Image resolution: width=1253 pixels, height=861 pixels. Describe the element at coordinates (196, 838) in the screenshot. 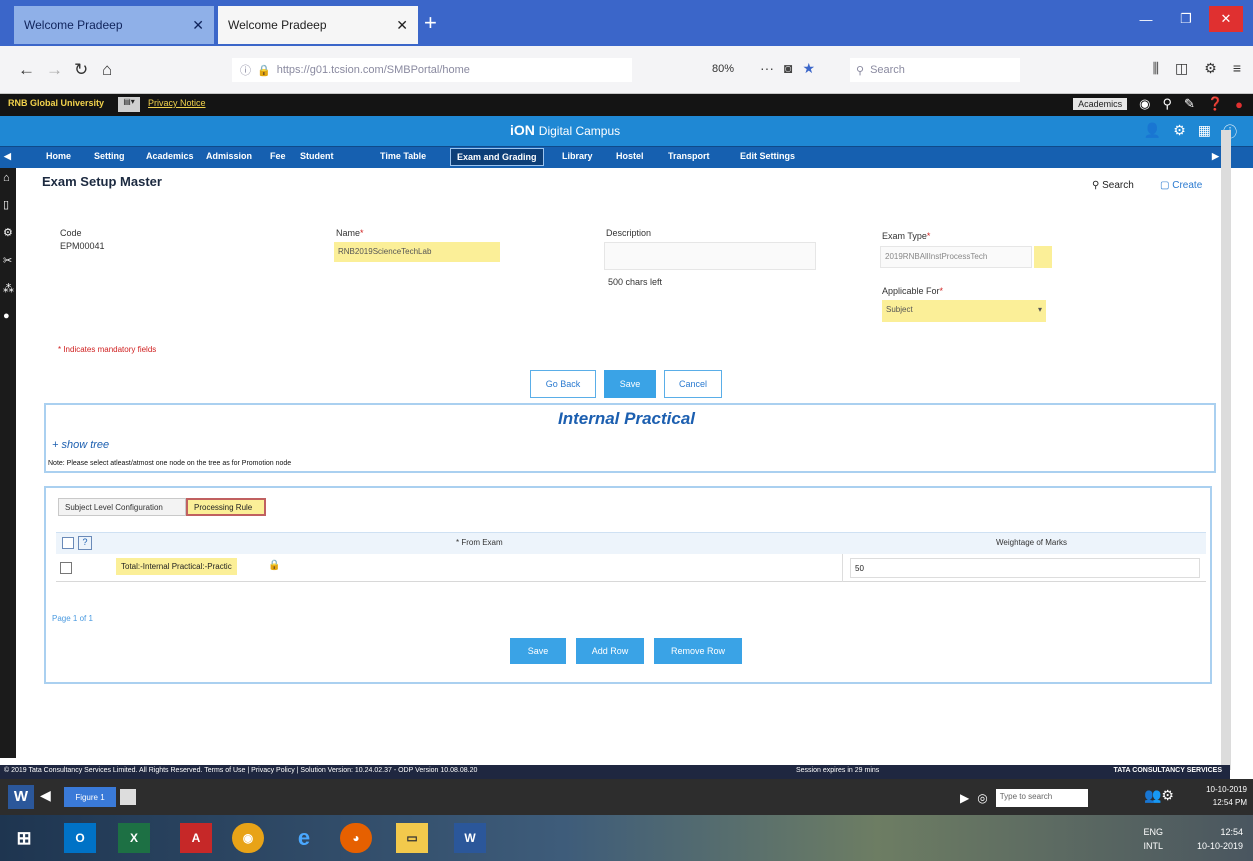

I see `pdf-icon: A` at that location.